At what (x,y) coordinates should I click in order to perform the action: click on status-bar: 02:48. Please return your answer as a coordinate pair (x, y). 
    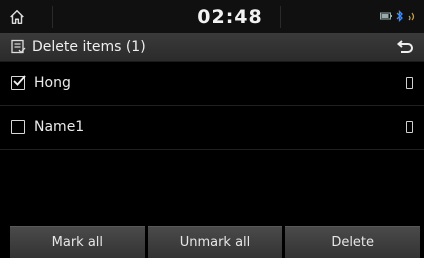
    Looking at the image, I should click on (212, 16).